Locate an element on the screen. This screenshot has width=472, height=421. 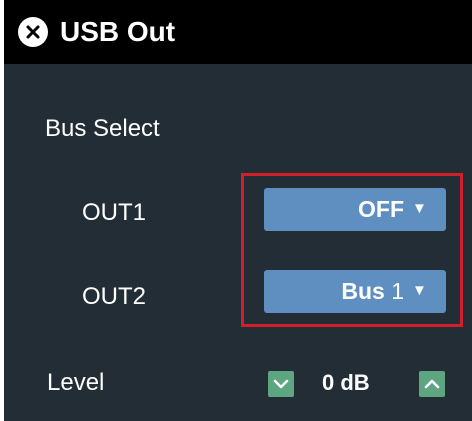
out2-bus-dropdown: Bus 1 ▼ is located at coordinates (355, 291).